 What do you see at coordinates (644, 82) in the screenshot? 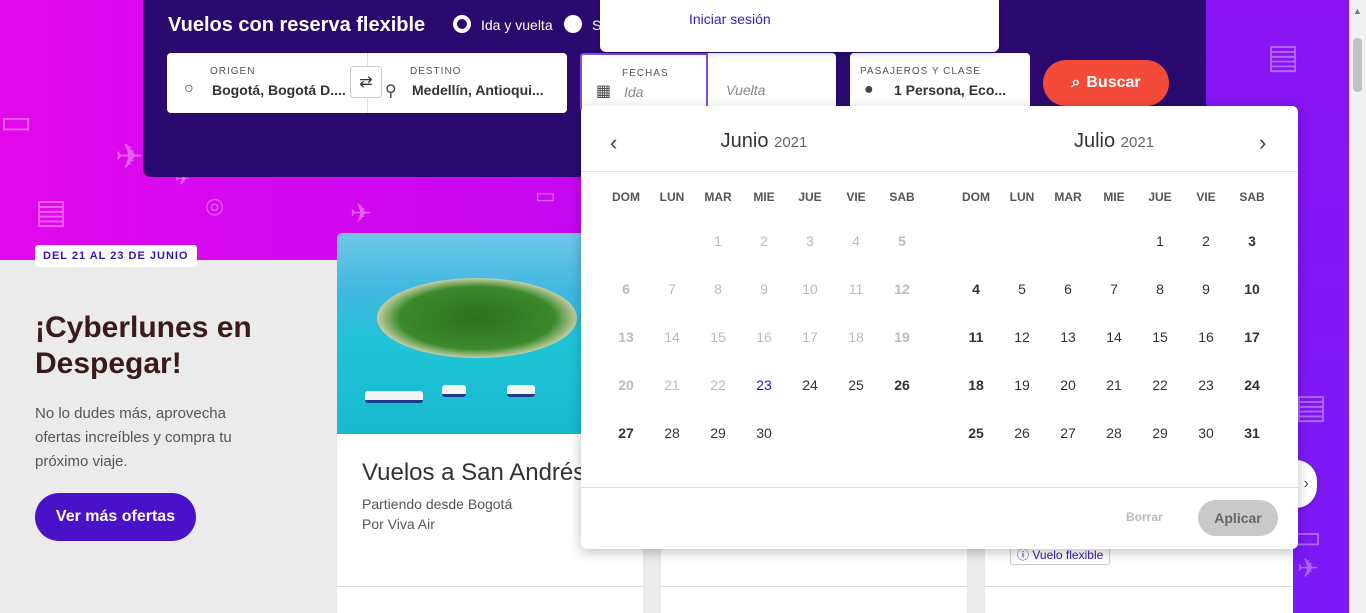
I see `departure-date-input: FECHAS ▦ Ida` at bounding box center [644, 82].